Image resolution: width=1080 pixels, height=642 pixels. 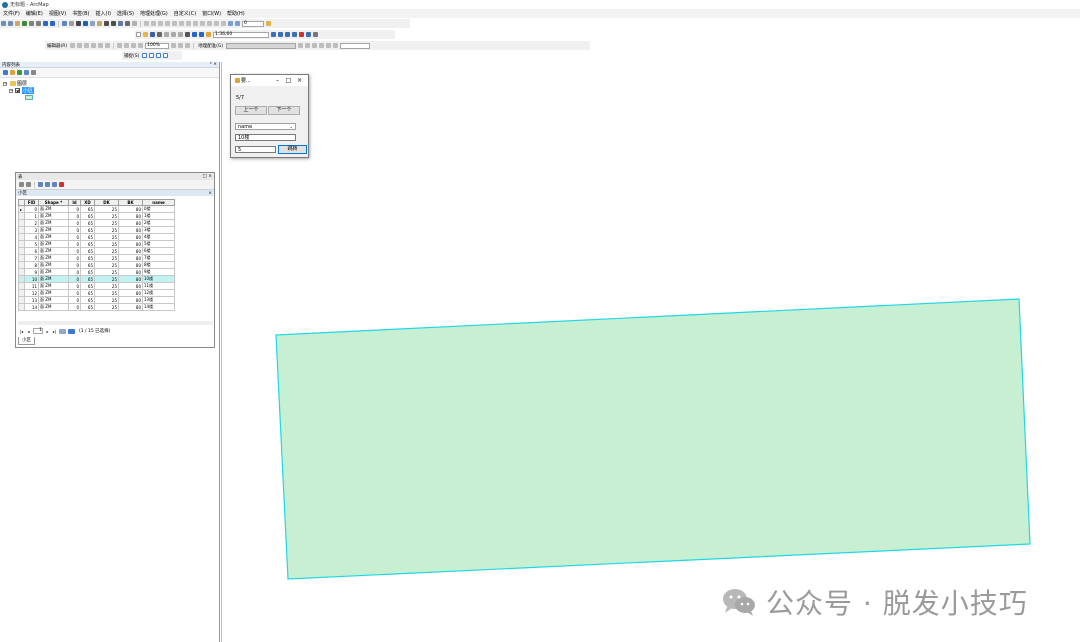 I want to click on arctoolbox-icon, so click(x=301, y=34).